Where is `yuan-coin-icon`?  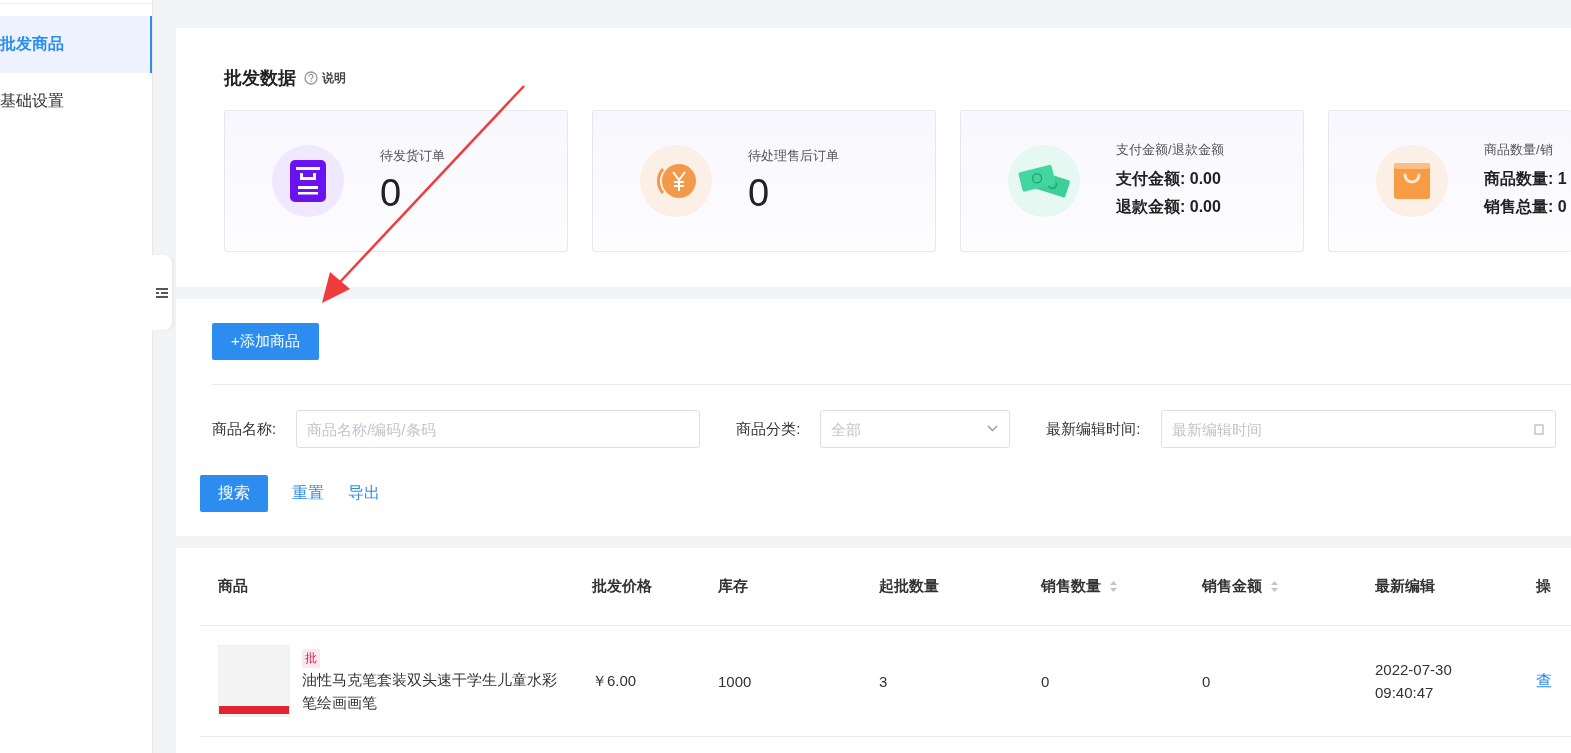 yuan-coin-icon is located at coordinates (676, 181).